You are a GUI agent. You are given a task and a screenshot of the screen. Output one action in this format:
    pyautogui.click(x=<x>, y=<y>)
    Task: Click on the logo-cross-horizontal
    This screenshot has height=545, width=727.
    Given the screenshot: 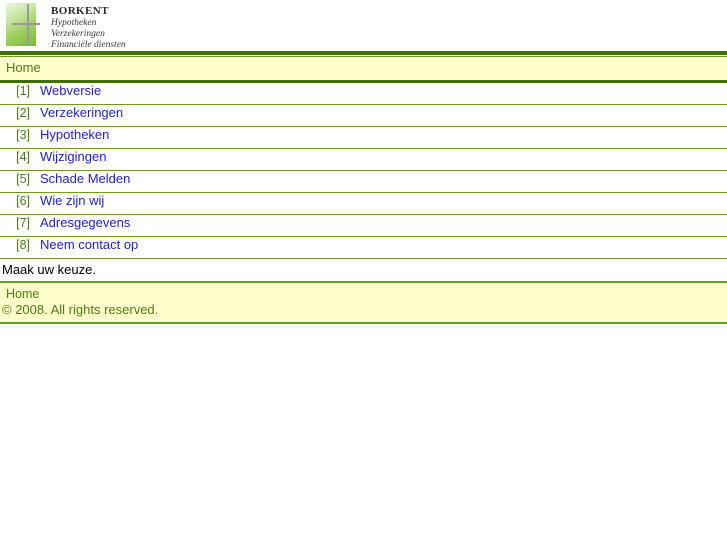 What is the action you would take?
    pyautogui.click(x=26, y=24)
    